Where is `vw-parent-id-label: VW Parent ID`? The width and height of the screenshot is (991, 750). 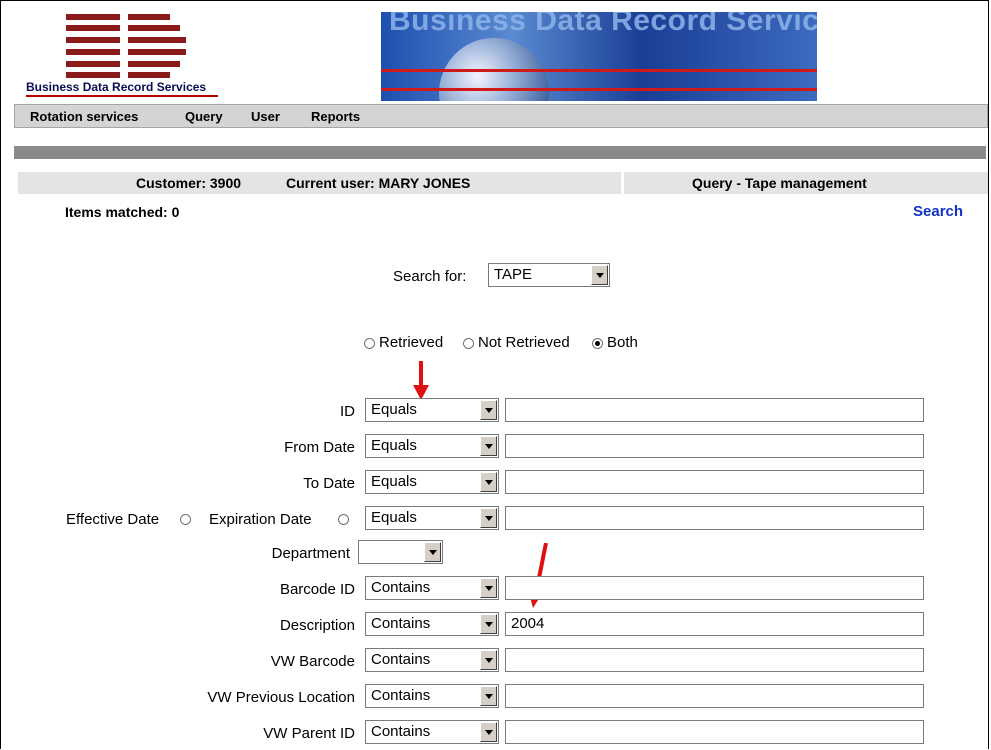
vw-parent-id-label: VW Parent ID is located at coordinates (309, 733).